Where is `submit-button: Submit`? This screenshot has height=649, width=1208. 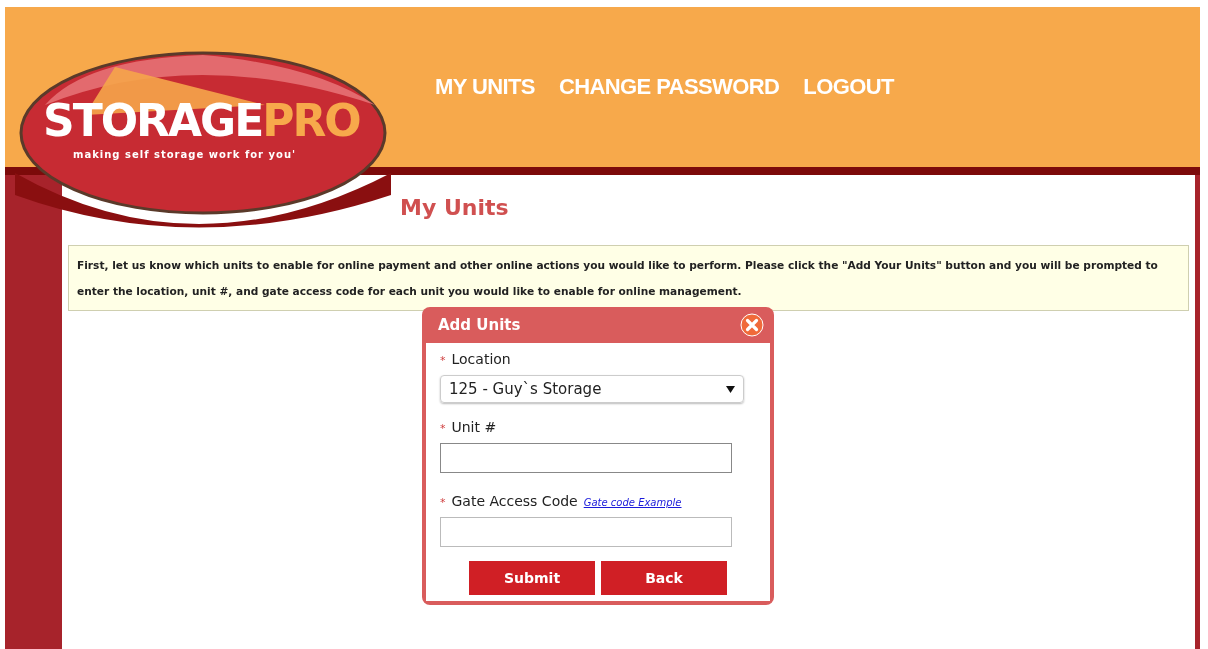
submit-button: Submit is located at coordinates (532, 578).